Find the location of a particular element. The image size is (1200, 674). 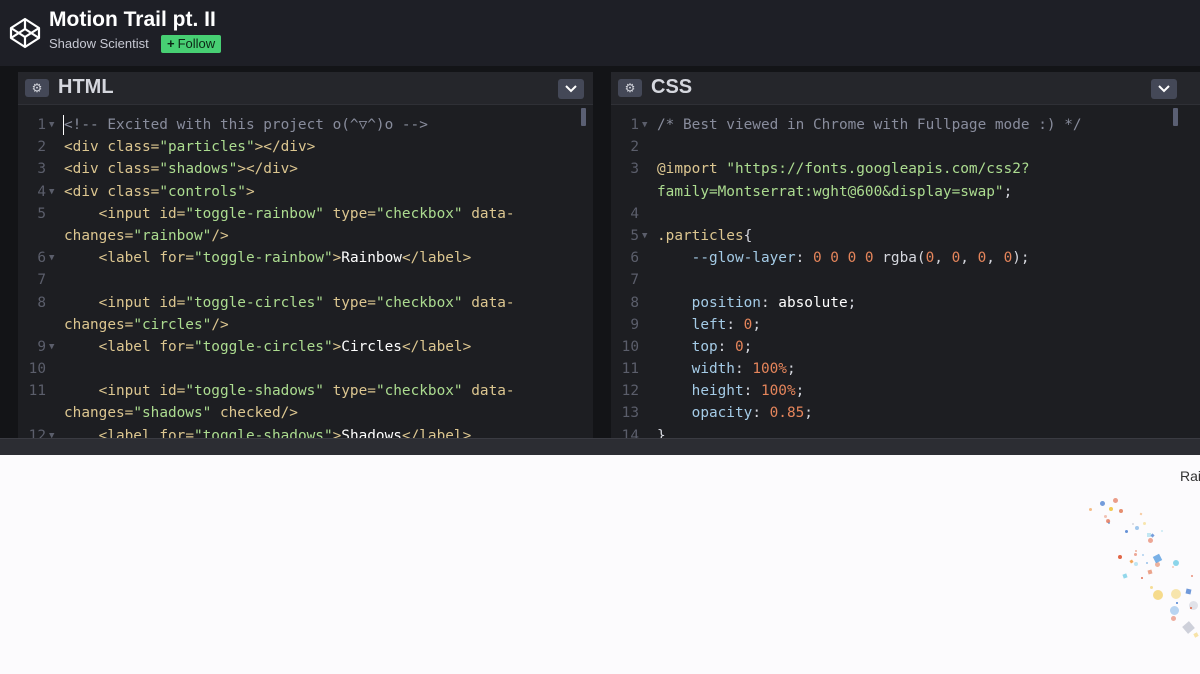

code-line: 12 height: 100%; is located at coordinates (905, 391).